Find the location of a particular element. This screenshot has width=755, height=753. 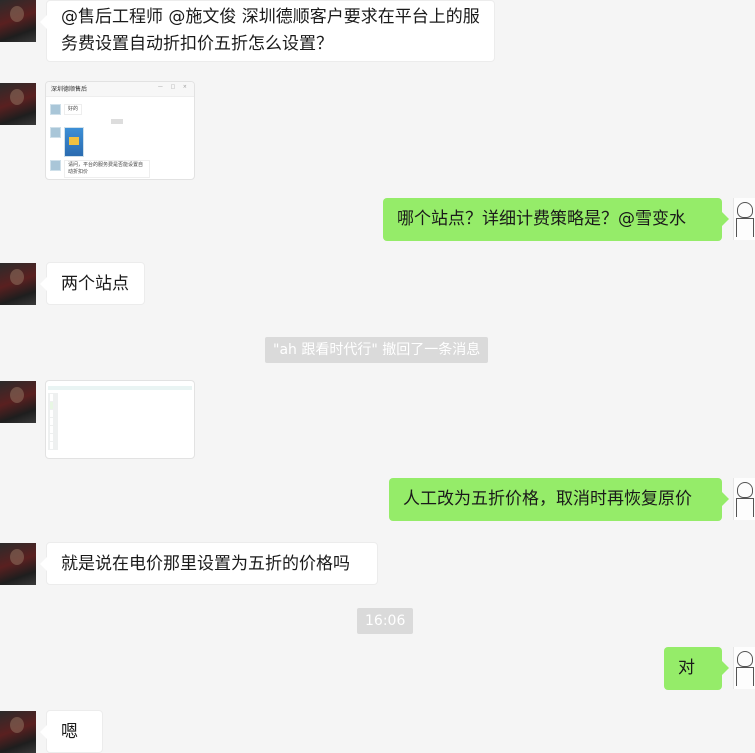

mini-bubble: 请问，平台的服务费是否能设置自动折扣价 is located at coordinates (107, 169).